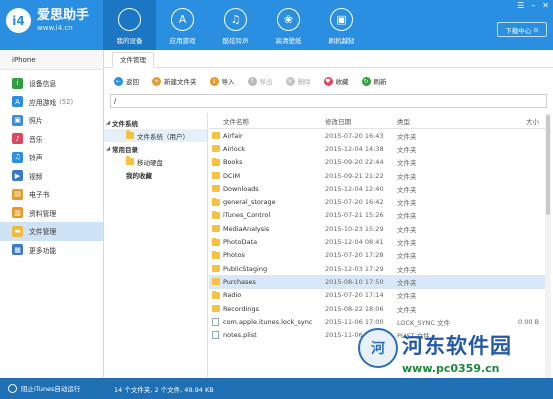 Image resolution: width=553 pixels, height=399 pixels. What do you see at coordinates (133, 60) in the screenshot?
I see `tab-file-management: 文件管理` at bounding box center [133, 60].